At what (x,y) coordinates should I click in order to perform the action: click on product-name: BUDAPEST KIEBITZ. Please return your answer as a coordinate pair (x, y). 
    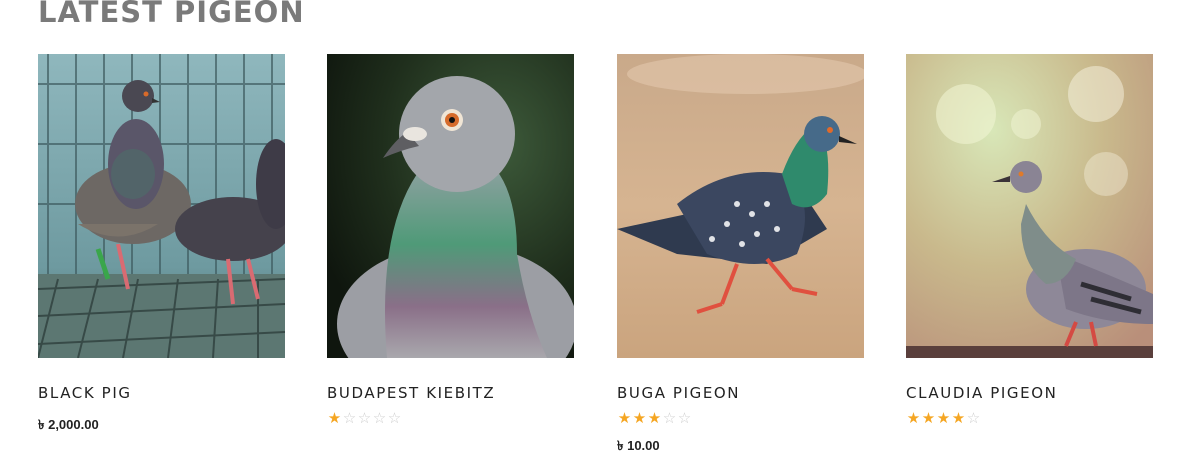
    Looking at the image, I should click on (411, 393).